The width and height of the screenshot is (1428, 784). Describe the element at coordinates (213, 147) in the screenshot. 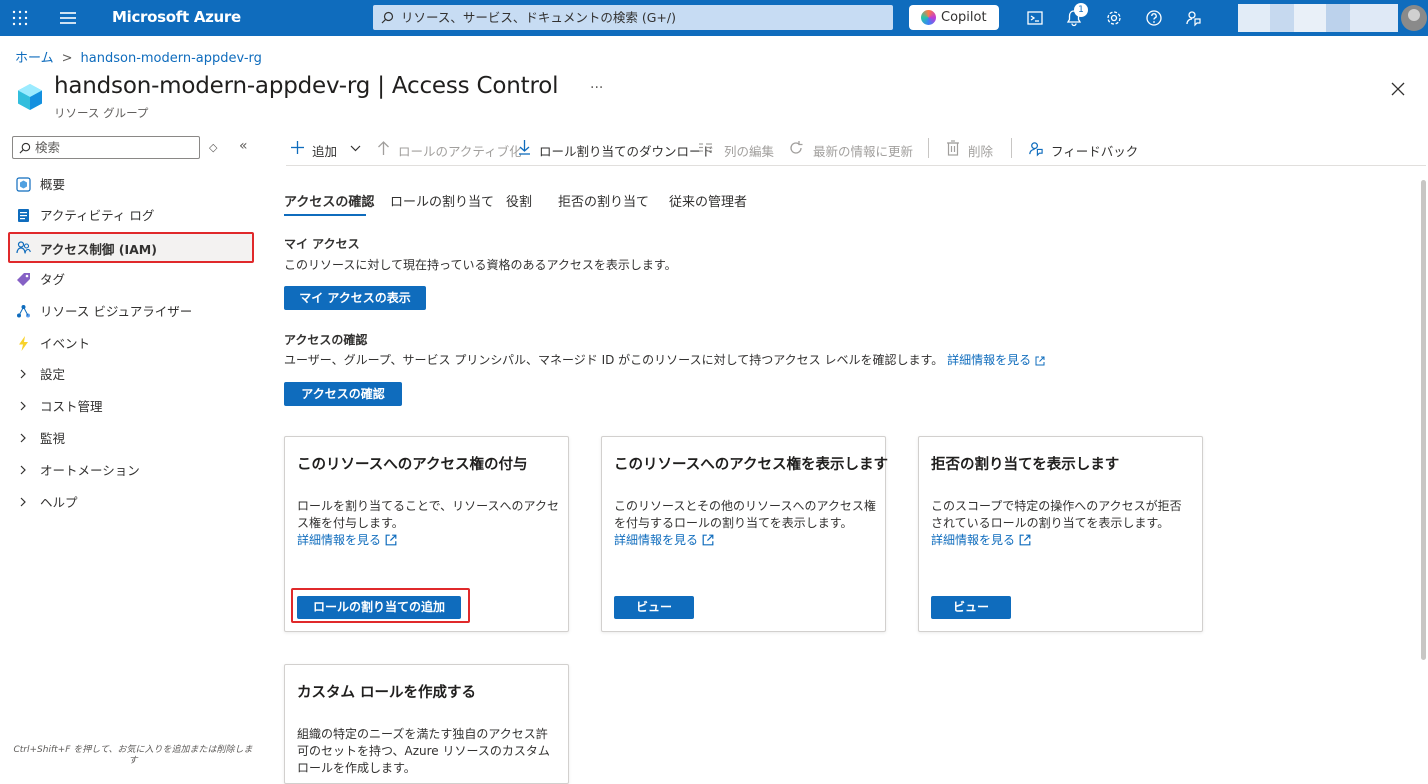

I see `expand-collapse-icon: ◇` at that location.